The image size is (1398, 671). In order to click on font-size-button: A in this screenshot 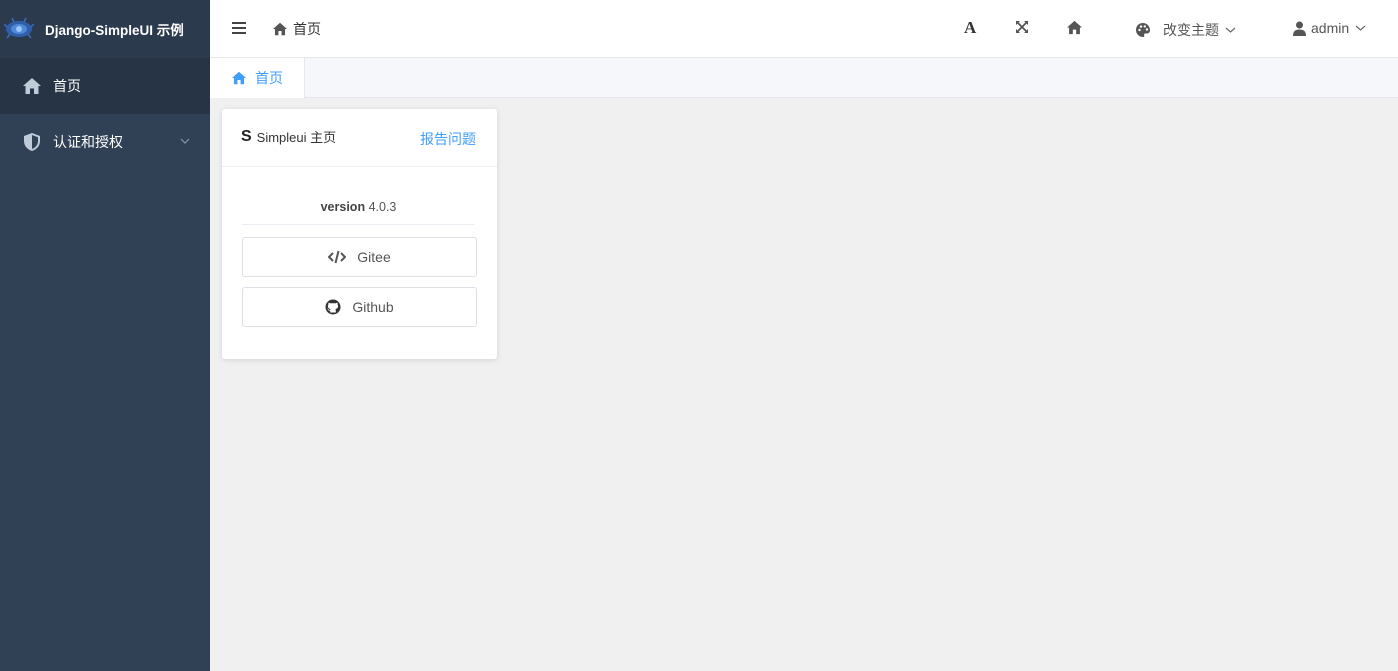, I will do `click(970, 28)`.